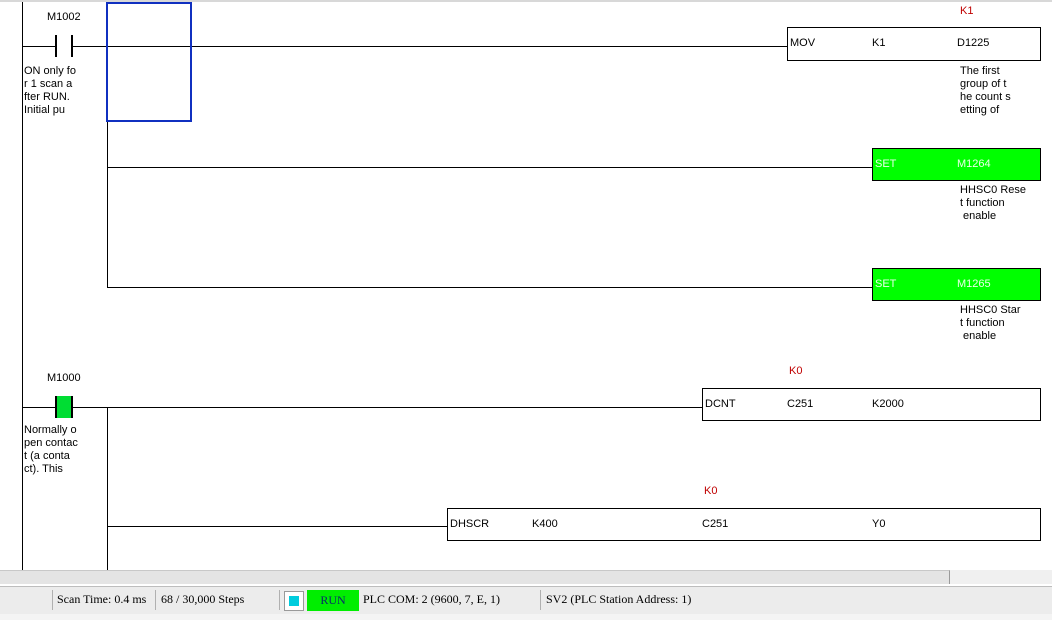 The image size is (1052, 620). I want to click on device-comment: HHSC0 Star t function enable, so click(990, 323).